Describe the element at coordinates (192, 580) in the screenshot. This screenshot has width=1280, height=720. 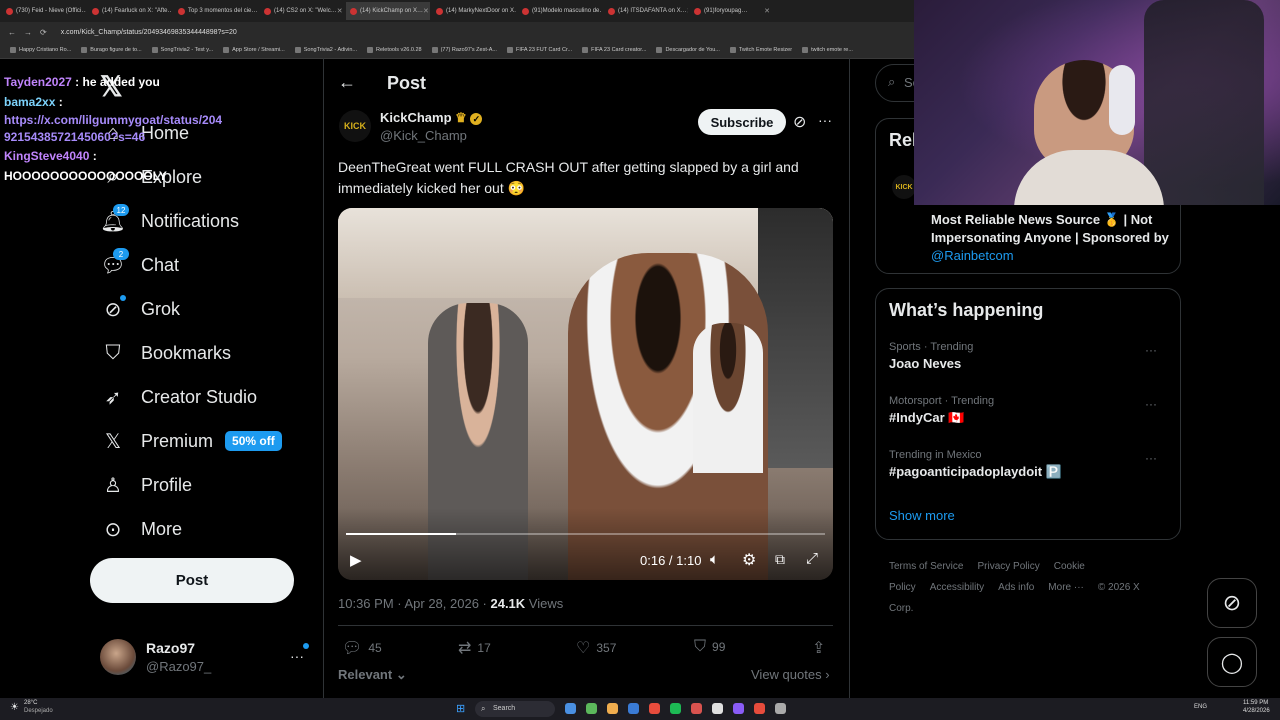
I see `post-button: Post` at that location.